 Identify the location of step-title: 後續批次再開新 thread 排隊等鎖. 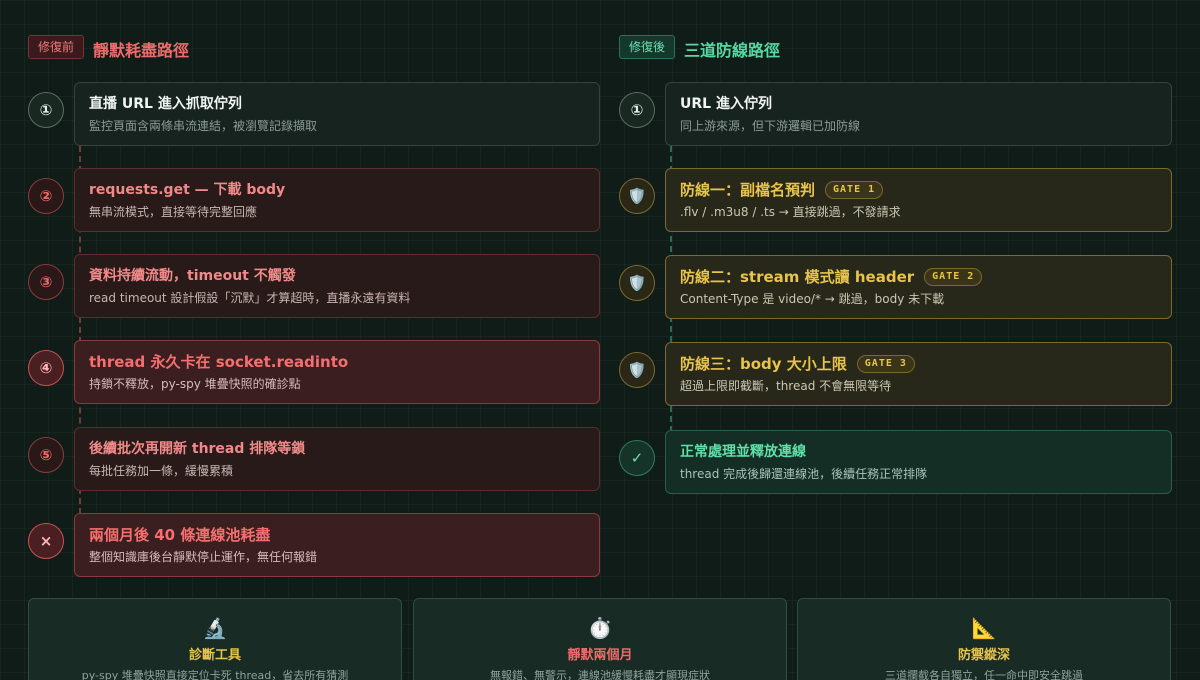
(197, 449).